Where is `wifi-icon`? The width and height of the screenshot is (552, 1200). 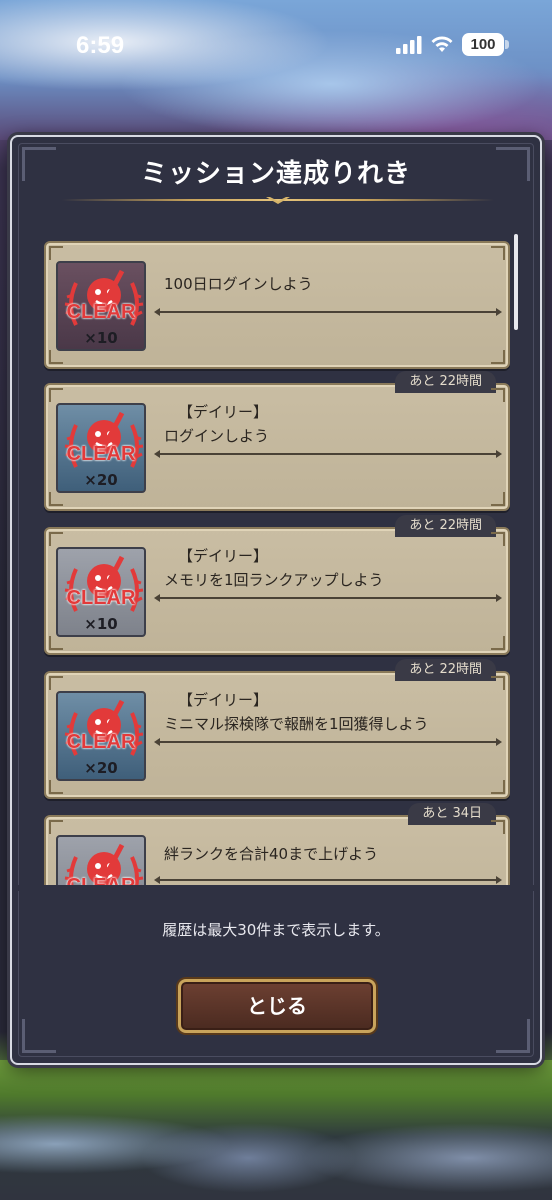 wifi-icon is located at coordinates (442, 44).